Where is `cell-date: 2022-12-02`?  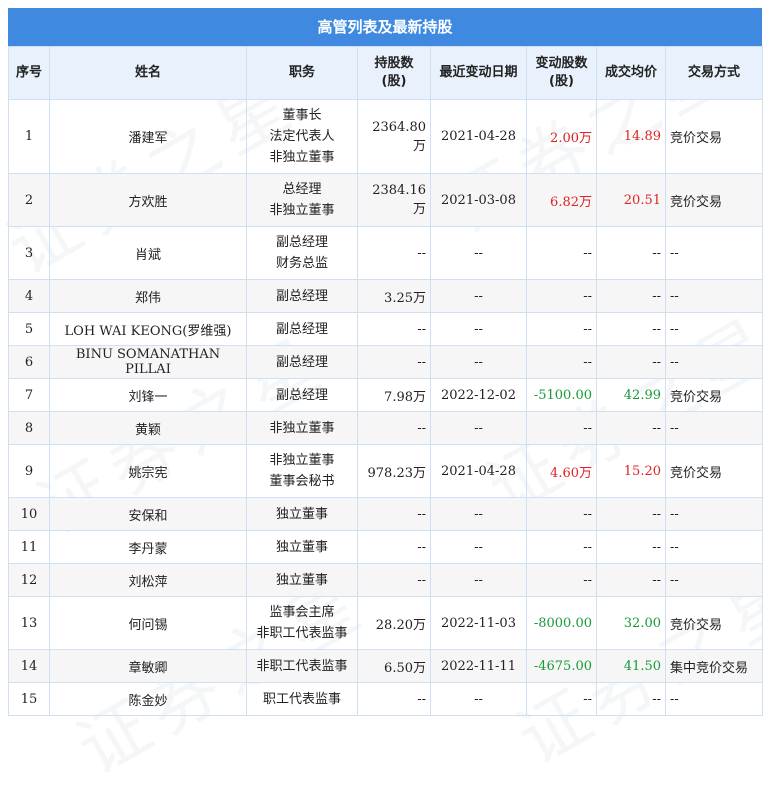 cell-date: 2022-12-02 is located at coordinates (478, 395).